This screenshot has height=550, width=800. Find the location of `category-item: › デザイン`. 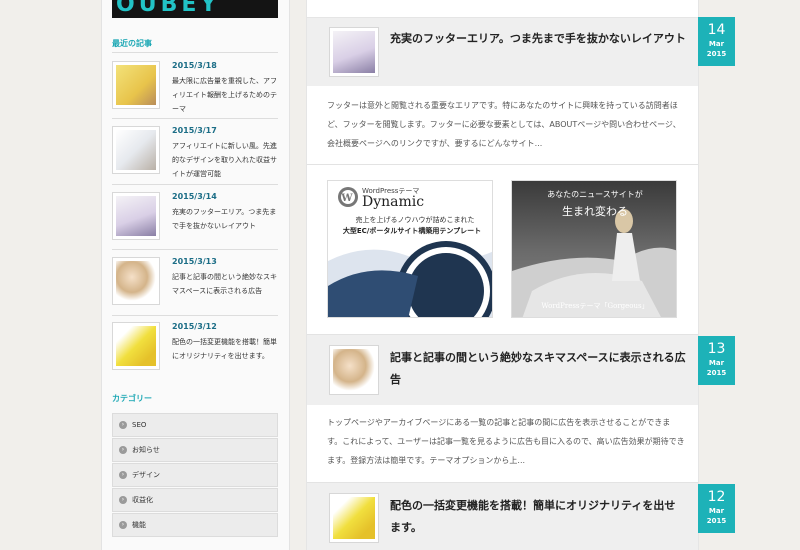

category-item: › デザイン is located at coordinates (195, 475).